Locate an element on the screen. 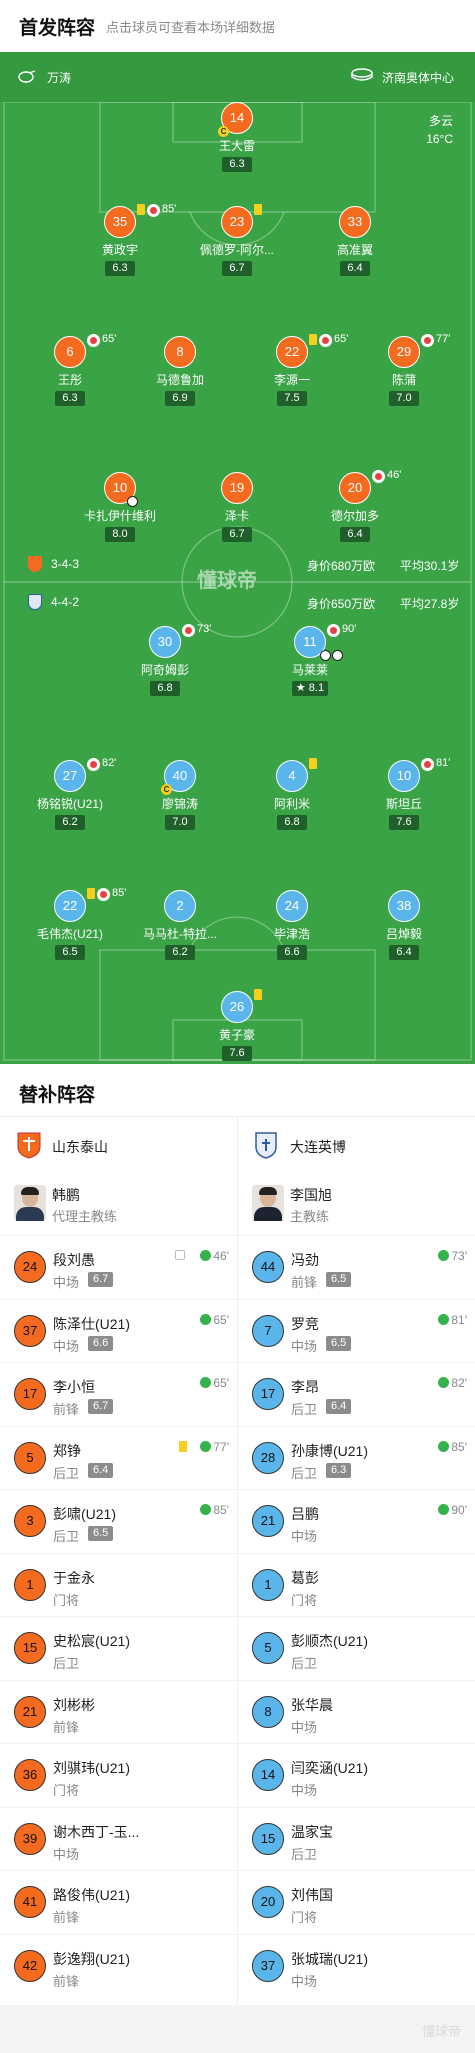  home-player: 8 马德鲁加 6.9 is located at coordinates (180, 371).